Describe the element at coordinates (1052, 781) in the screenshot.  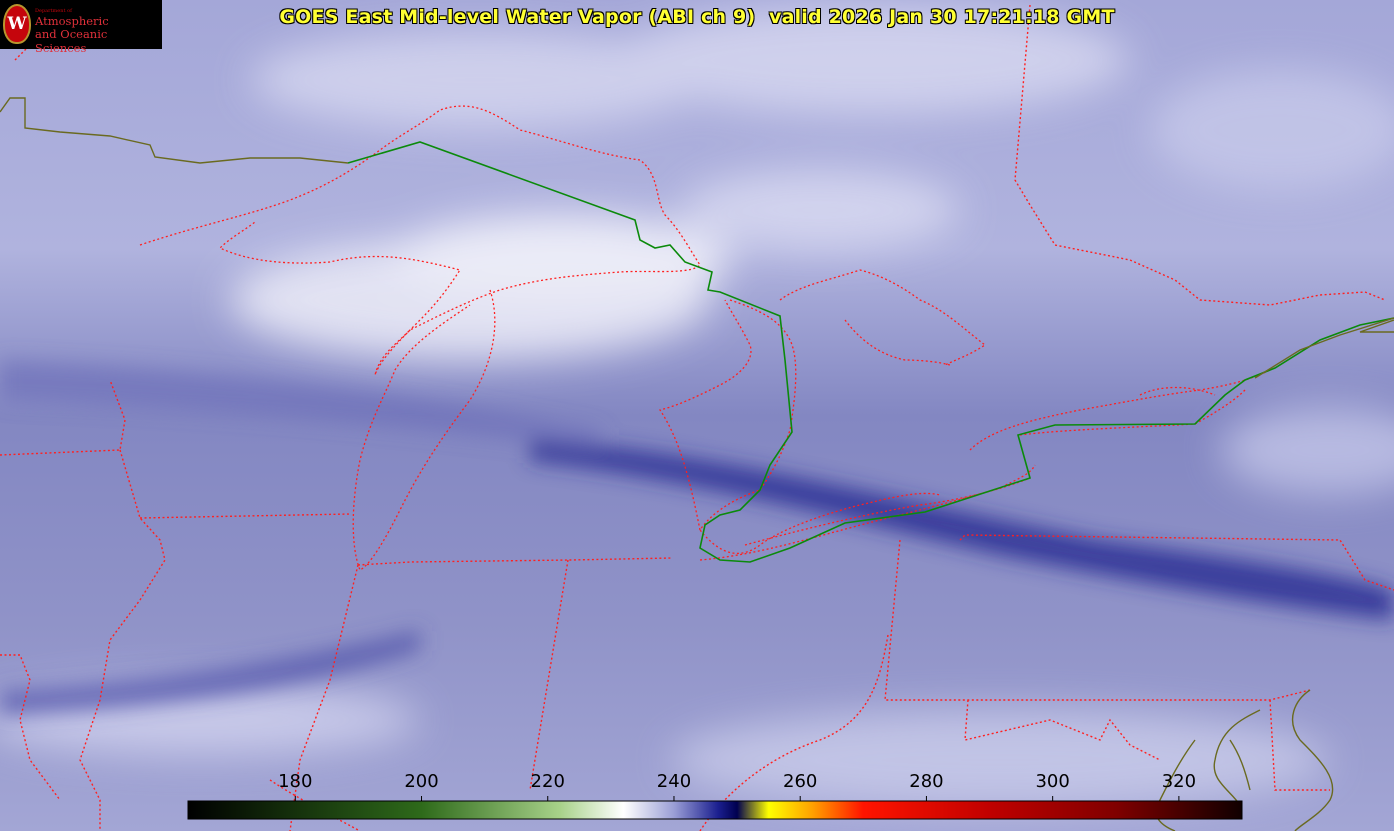
I see `colorbar-tick-label: 300` at that location.